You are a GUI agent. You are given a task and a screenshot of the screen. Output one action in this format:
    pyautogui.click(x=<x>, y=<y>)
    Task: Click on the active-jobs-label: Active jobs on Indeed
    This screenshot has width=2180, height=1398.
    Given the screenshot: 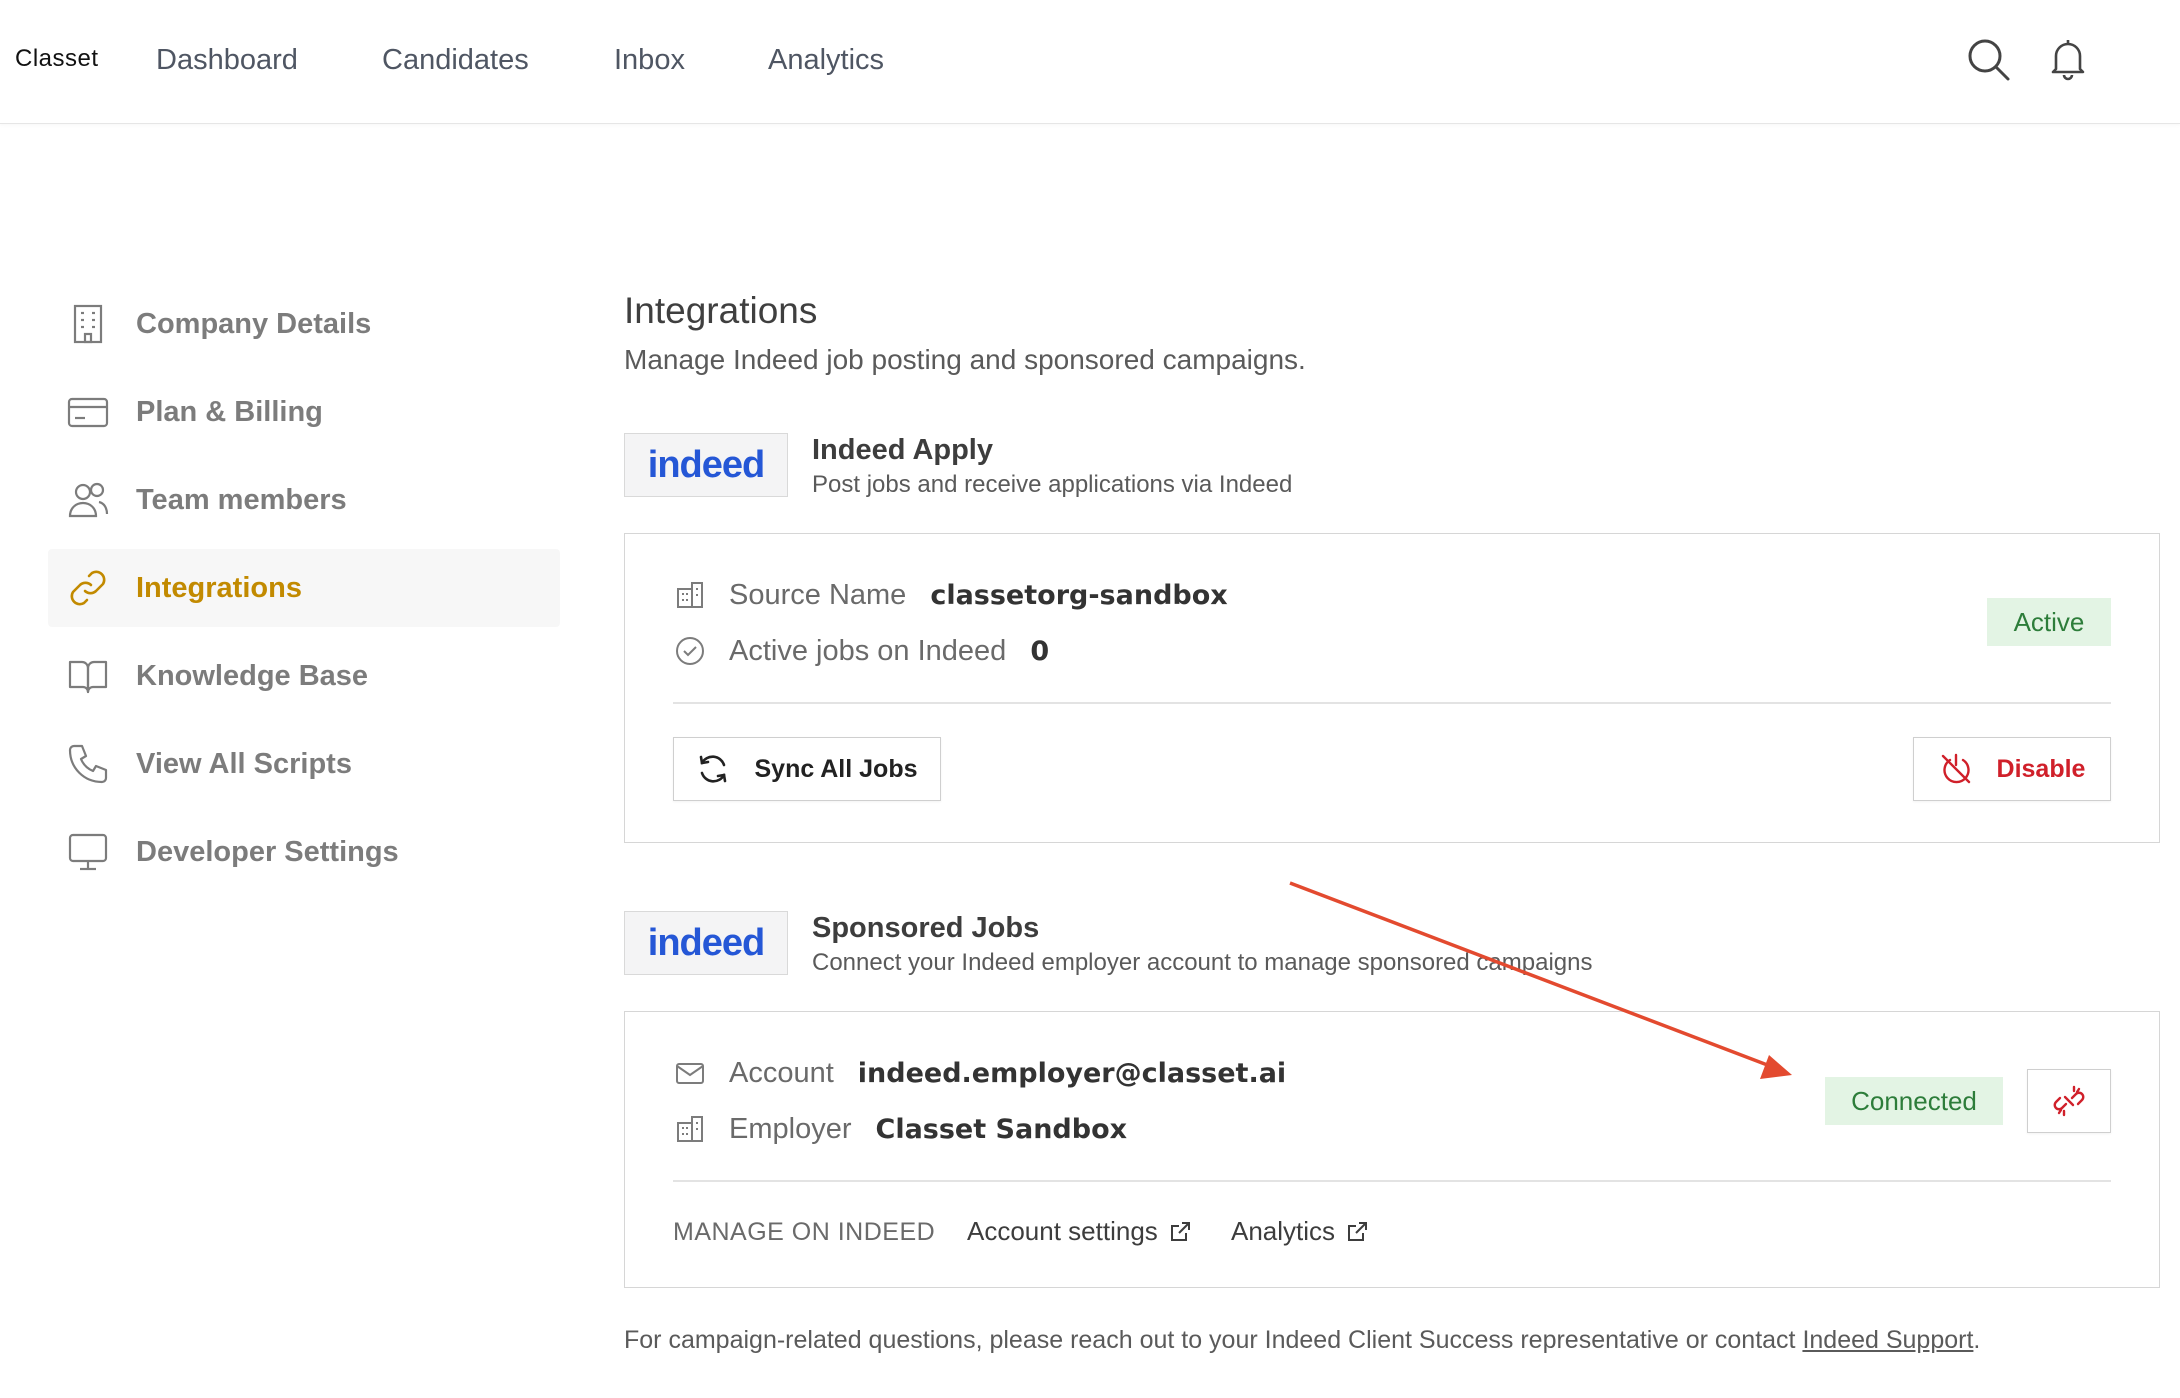 What is the action you would take?
    pyautogui.click(x=868, y=650)
    